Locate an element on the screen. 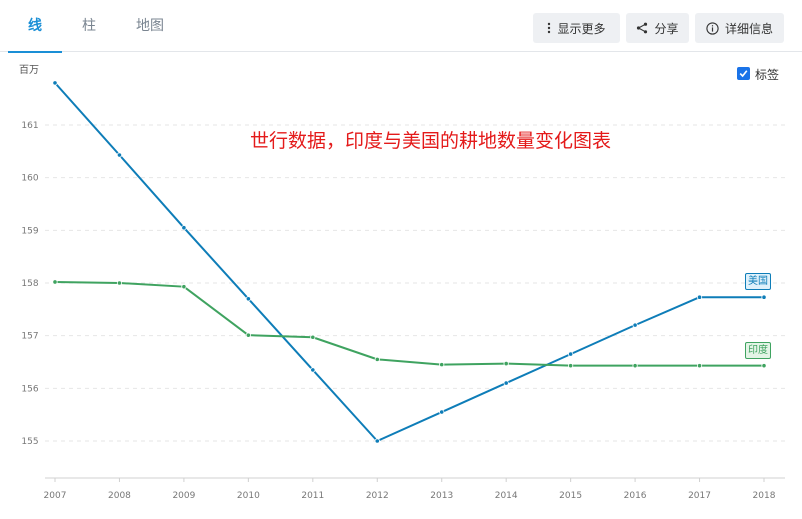 The image size is (802, 519). x-tick-label: 2016 is located at coordinates (635, 496).